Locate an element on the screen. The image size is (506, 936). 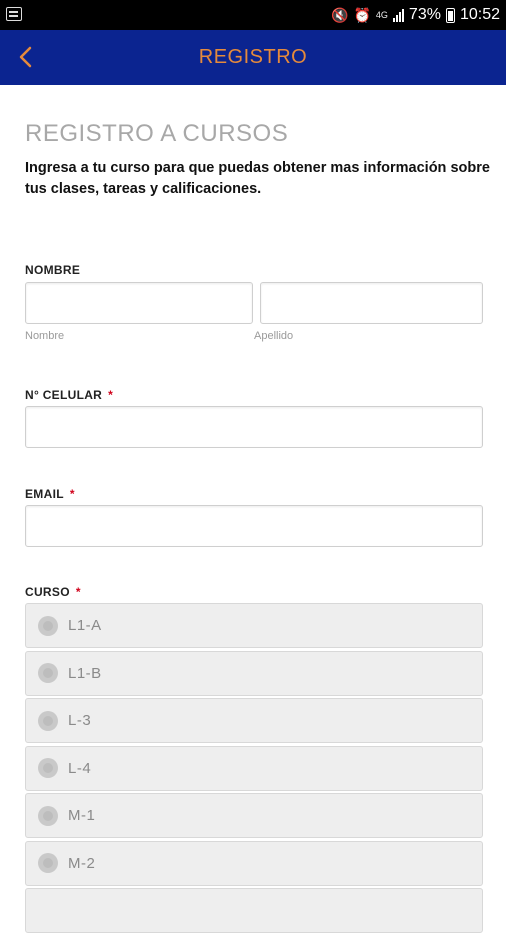
course-option-label: L-3 is located at coordinates (80, 720).